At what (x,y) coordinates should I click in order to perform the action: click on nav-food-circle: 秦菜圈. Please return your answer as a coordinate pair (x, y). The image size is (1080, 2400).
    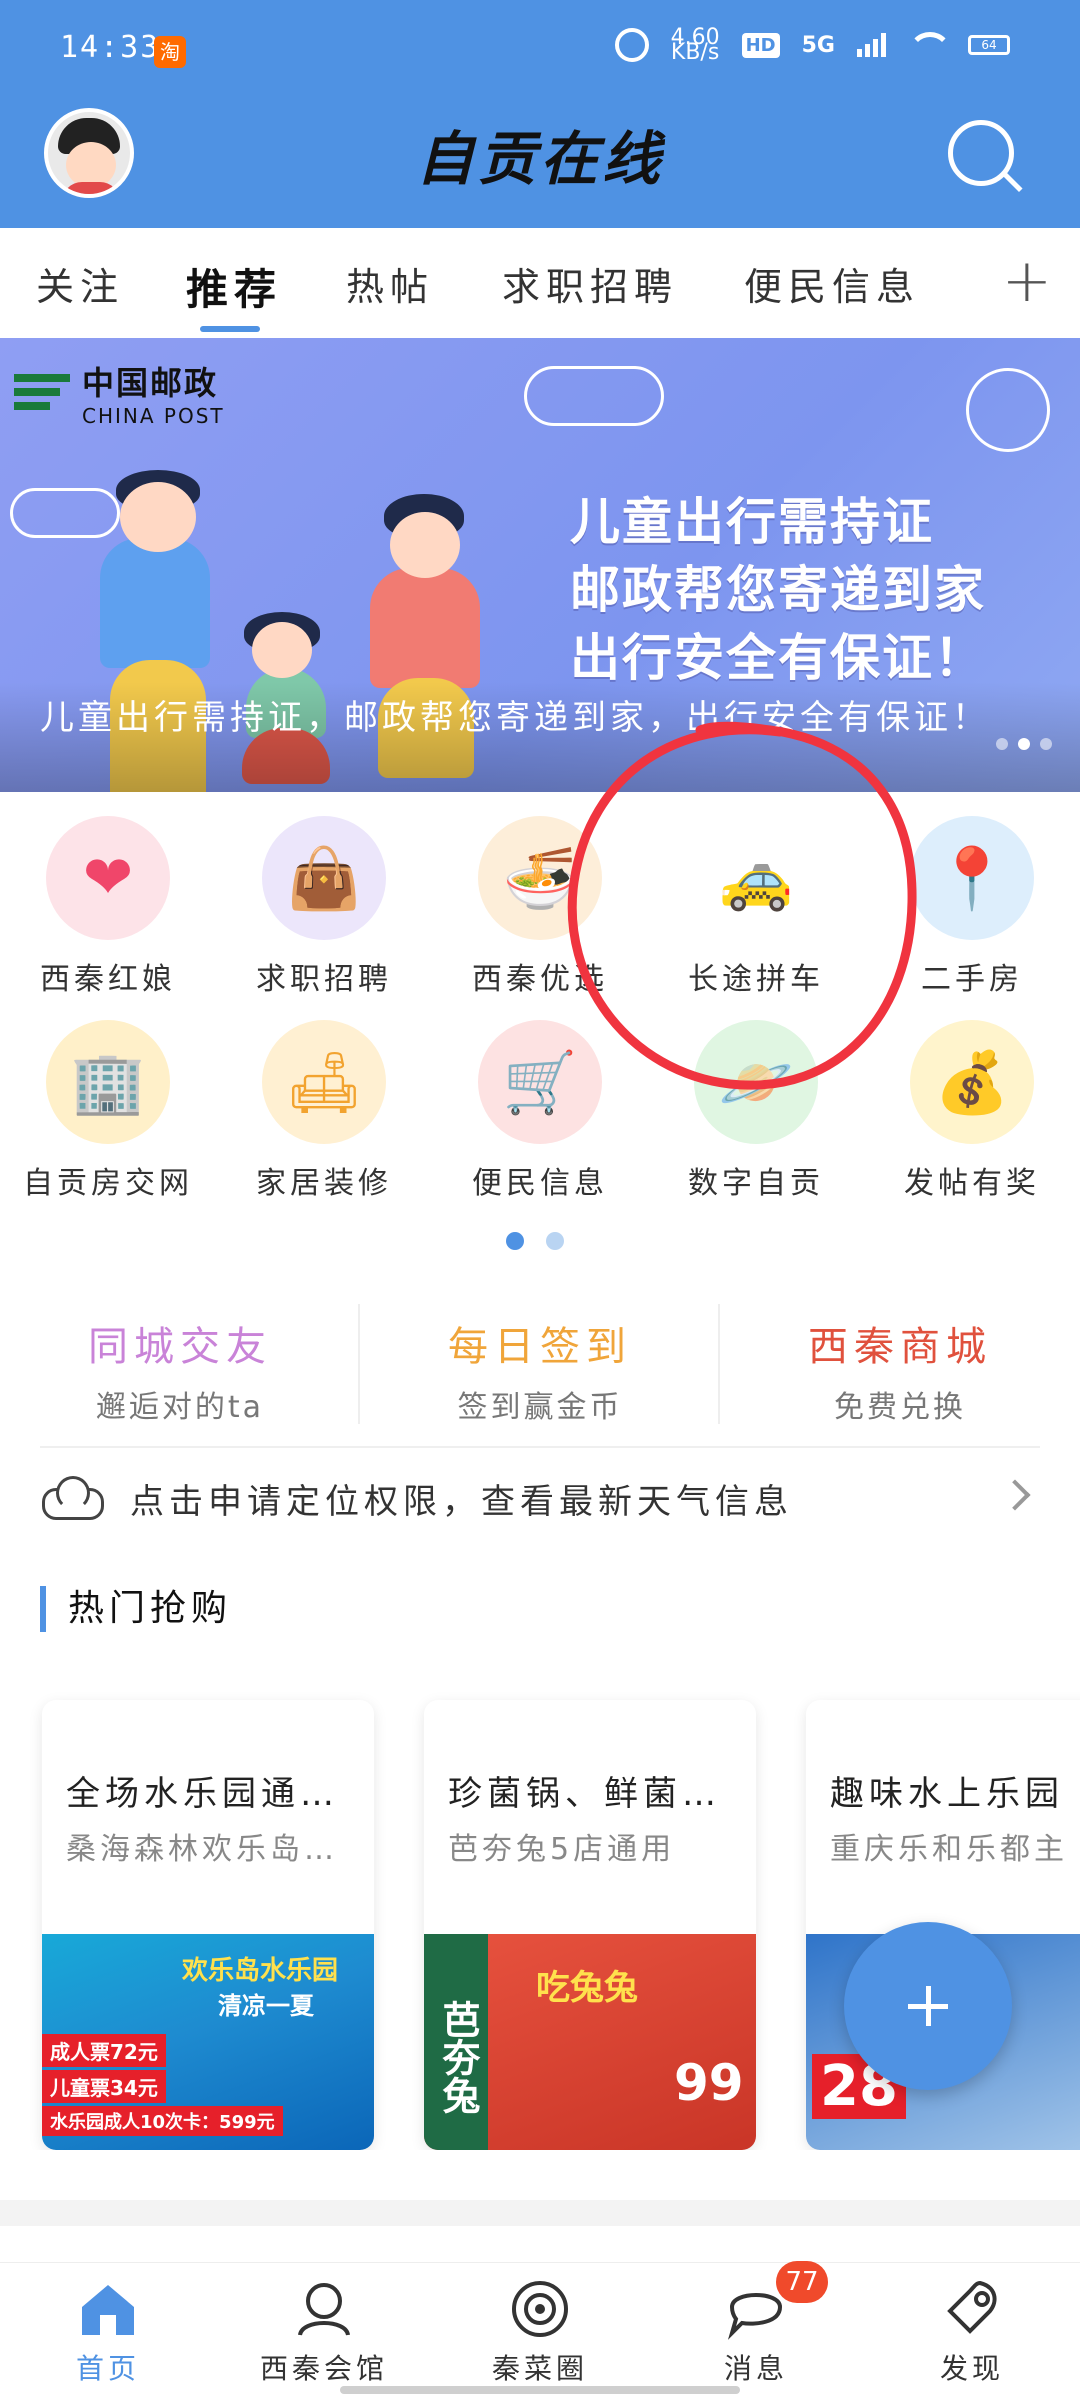
    Looking at the image, I should click on (540, 2331).